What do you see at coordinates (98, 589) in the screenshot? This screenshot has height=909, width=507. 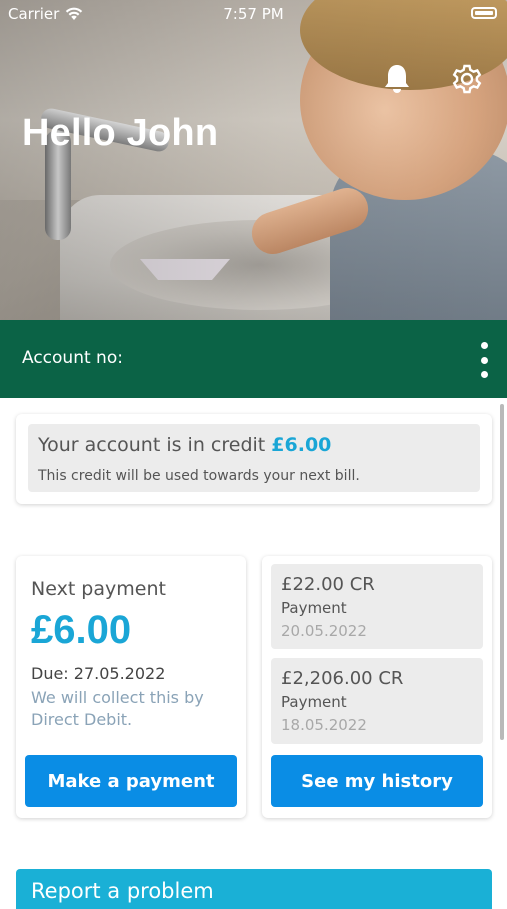 I see `next-payment-heading: Next payment` at bounding box center [98, 589].